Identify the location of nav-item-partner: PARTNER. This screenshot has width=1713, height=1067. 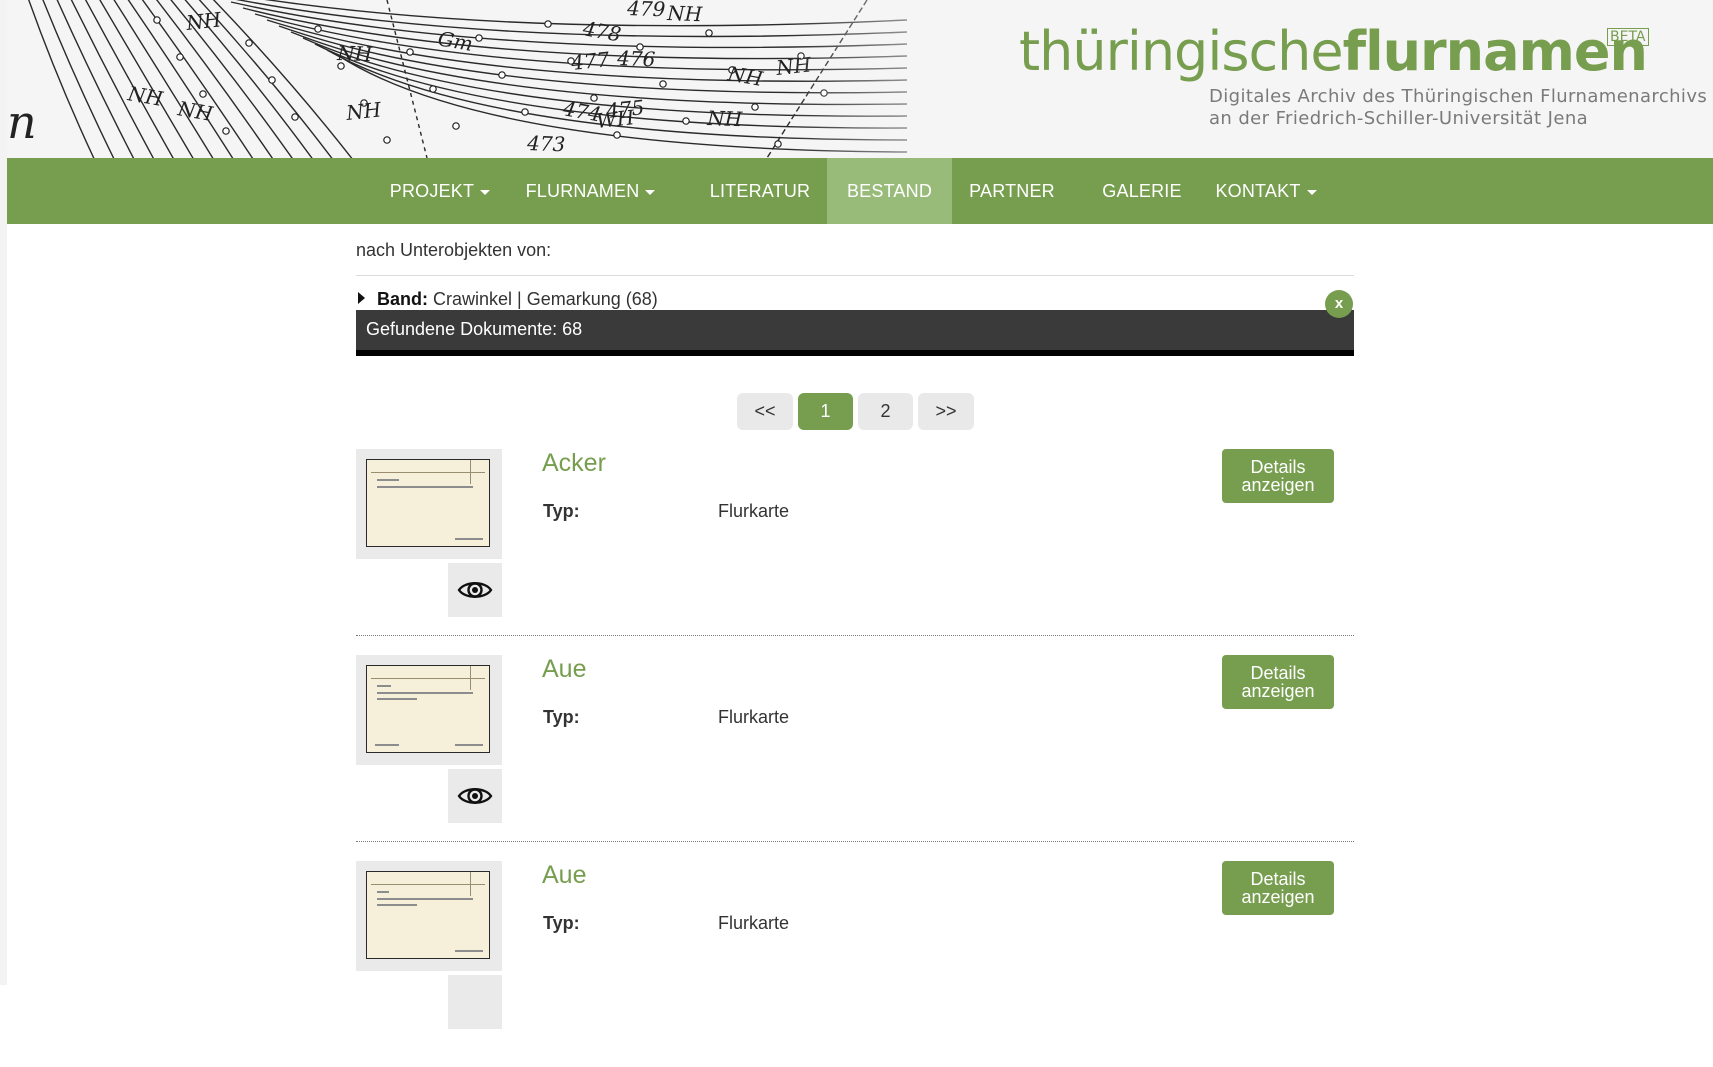
(1012, 191).